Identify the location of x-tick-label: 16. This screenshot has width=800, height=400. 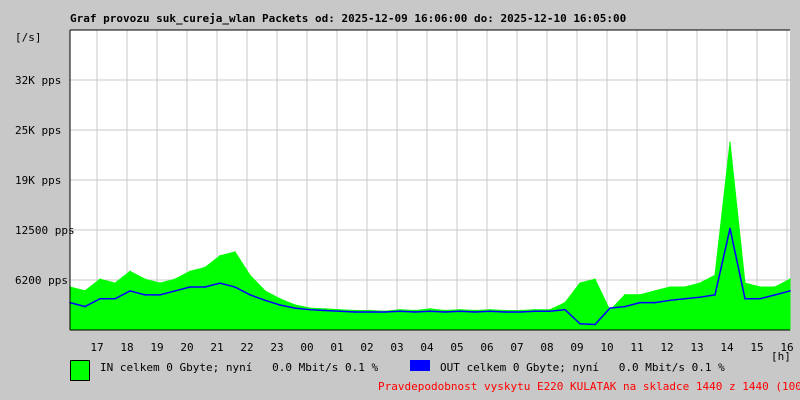
(786, 347).